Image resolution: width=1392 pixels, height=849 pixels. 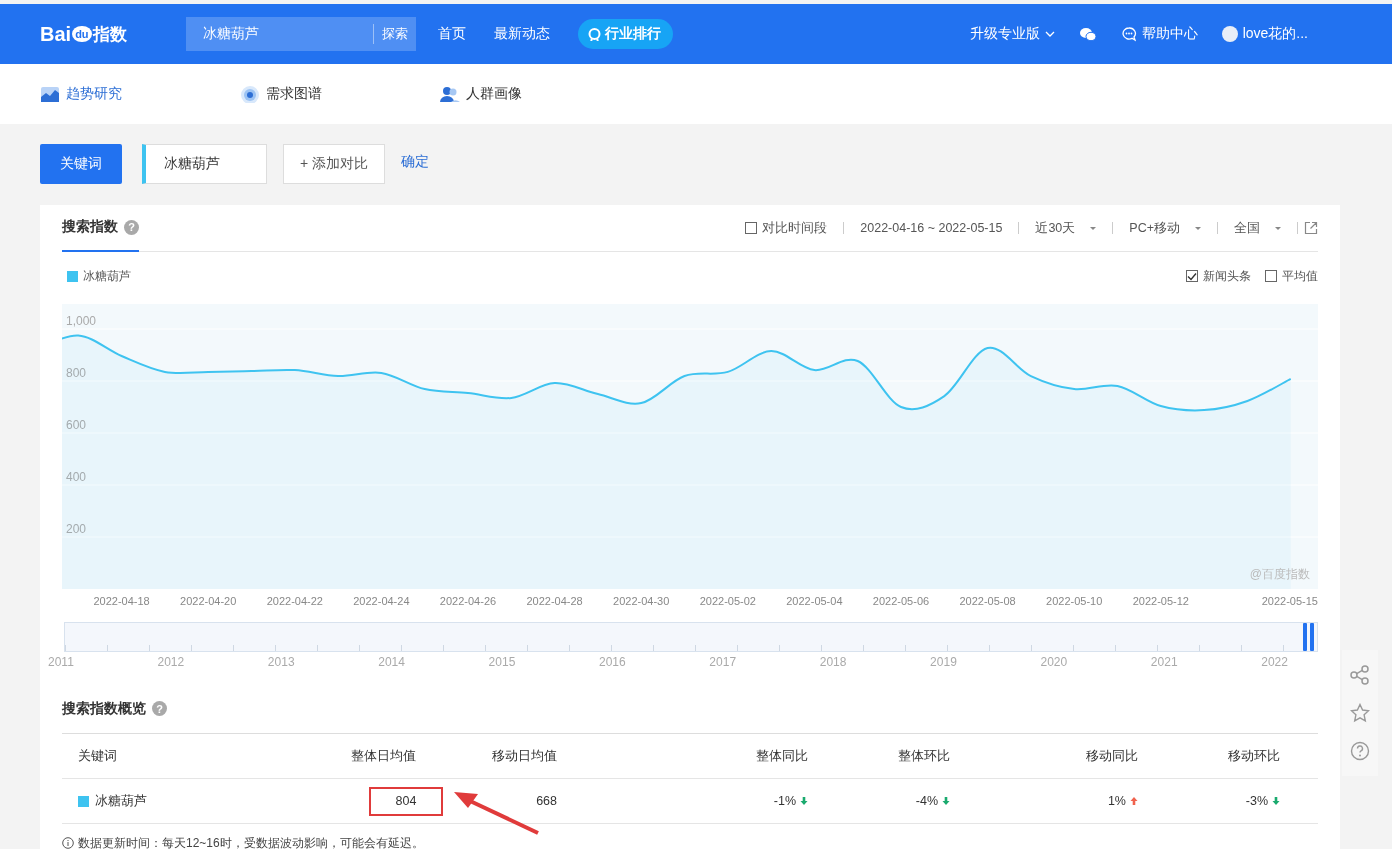 What do you see at coordinates (107, 276) in the screenshot?
I see `legend-label: 冰糖葫芦` at bounding box center [107, 276].